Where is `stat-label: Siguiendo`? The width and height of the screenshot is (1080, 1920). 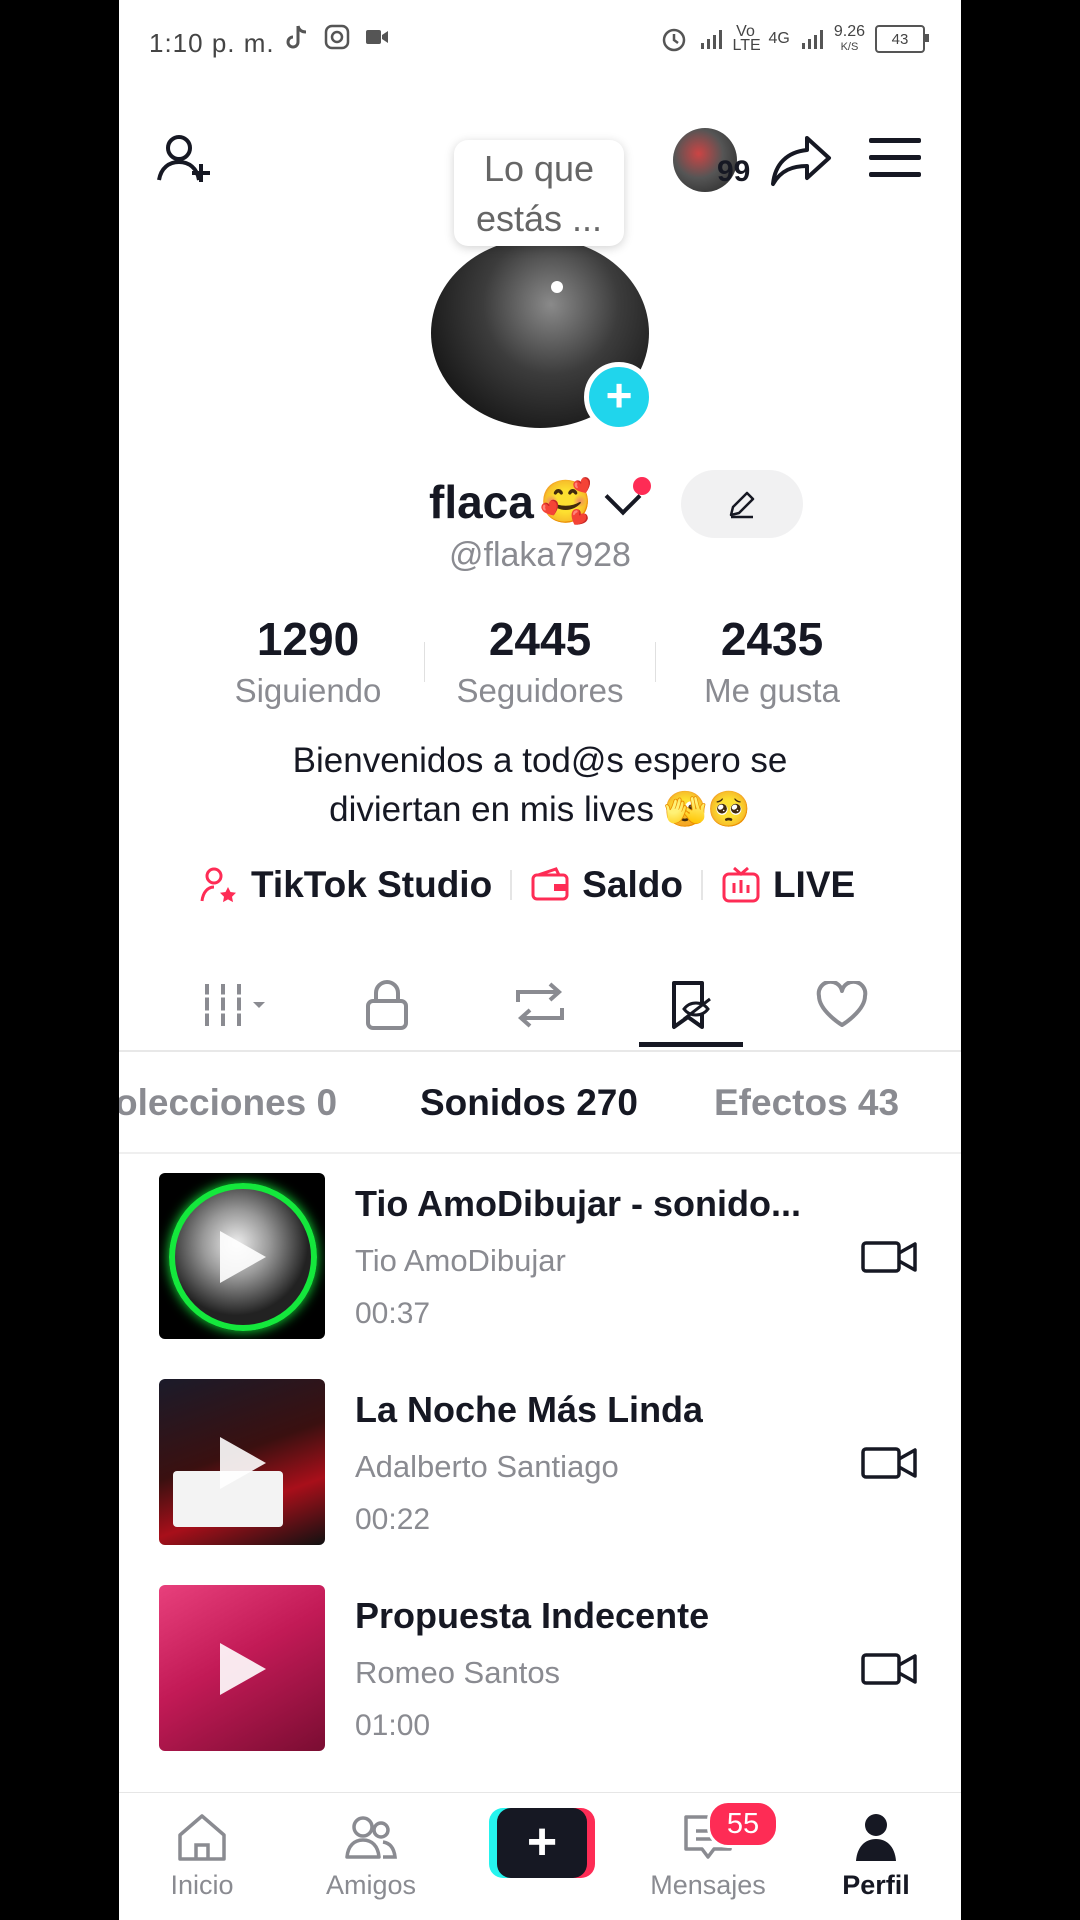
stat-label: Siguiendo is located at coordinates (308, 690).